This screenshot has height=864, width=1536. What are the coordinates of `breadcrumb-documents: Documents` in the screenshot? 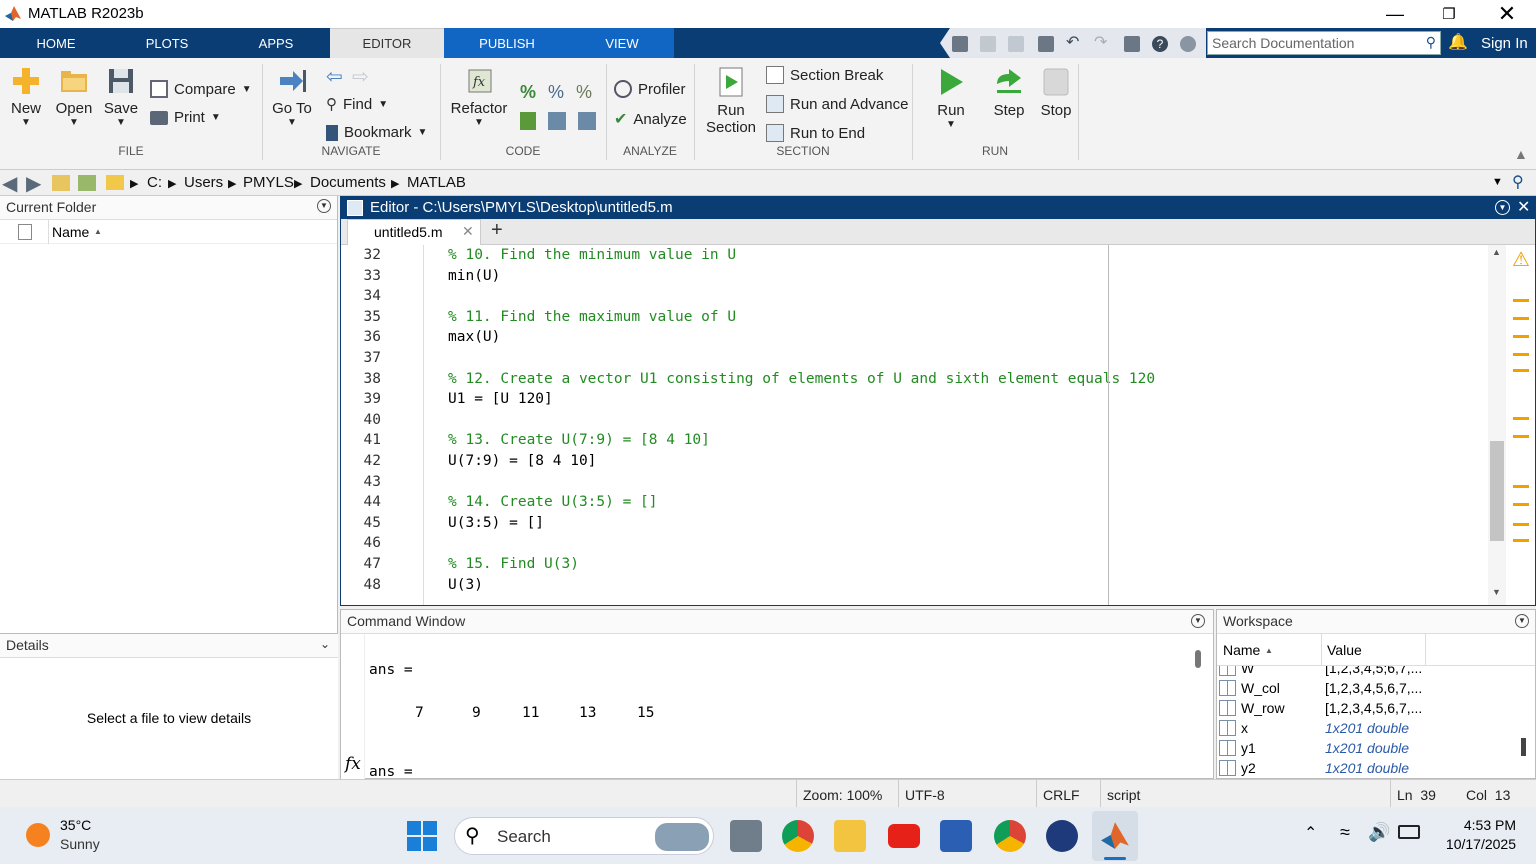 It's located at (348, 182).